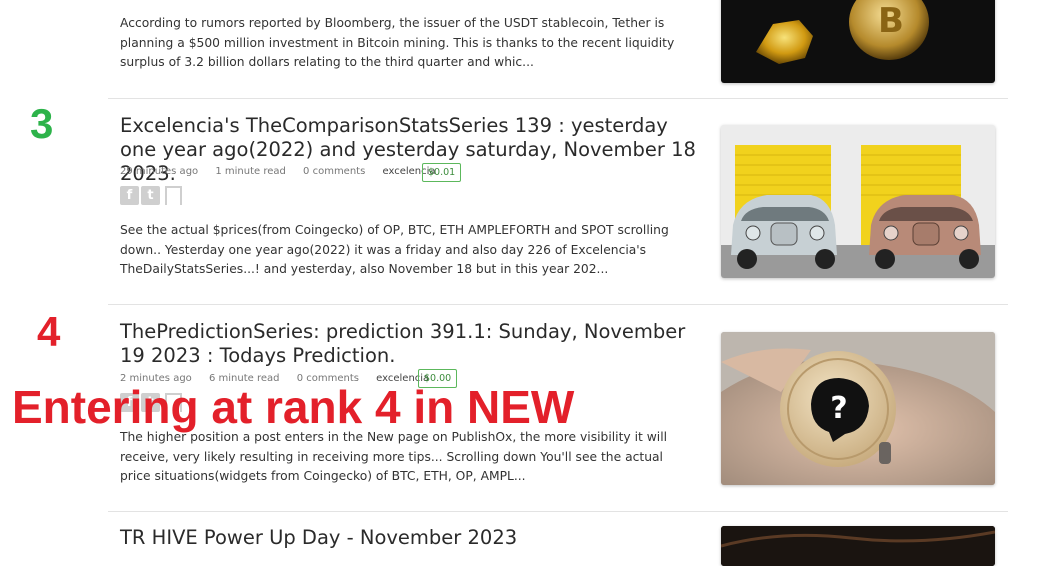  Describe the element at coordinates (173, 196) in the screenshot. I see `bookmark-icon` at that location.